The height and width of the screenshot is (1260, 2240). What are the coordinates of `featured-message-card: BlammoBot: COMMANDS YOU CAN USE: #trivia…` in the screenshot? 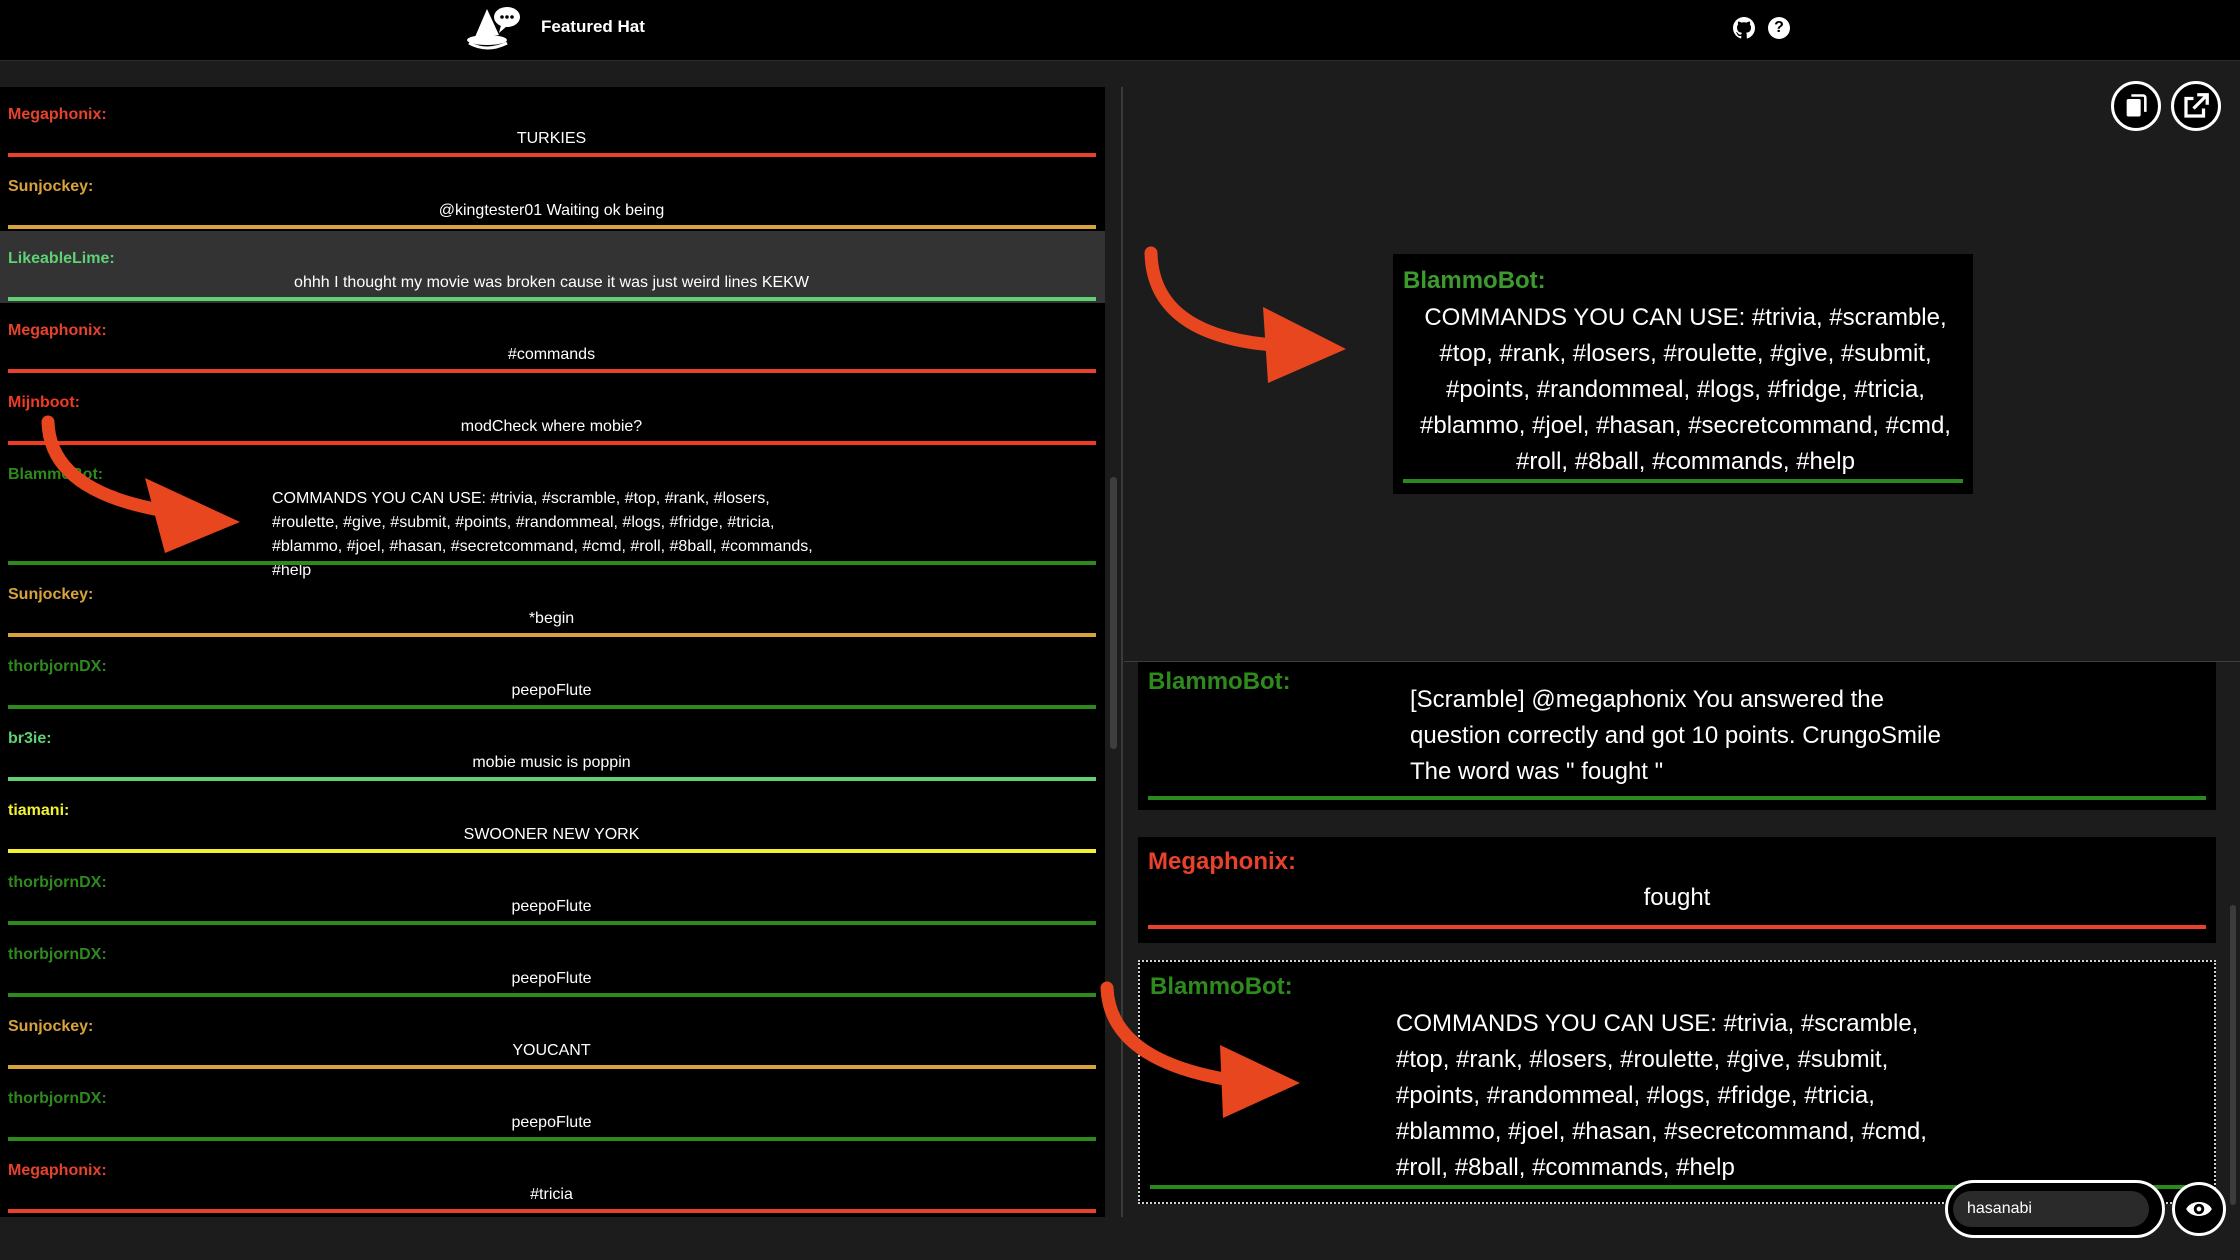 It's located at (1683, 374).